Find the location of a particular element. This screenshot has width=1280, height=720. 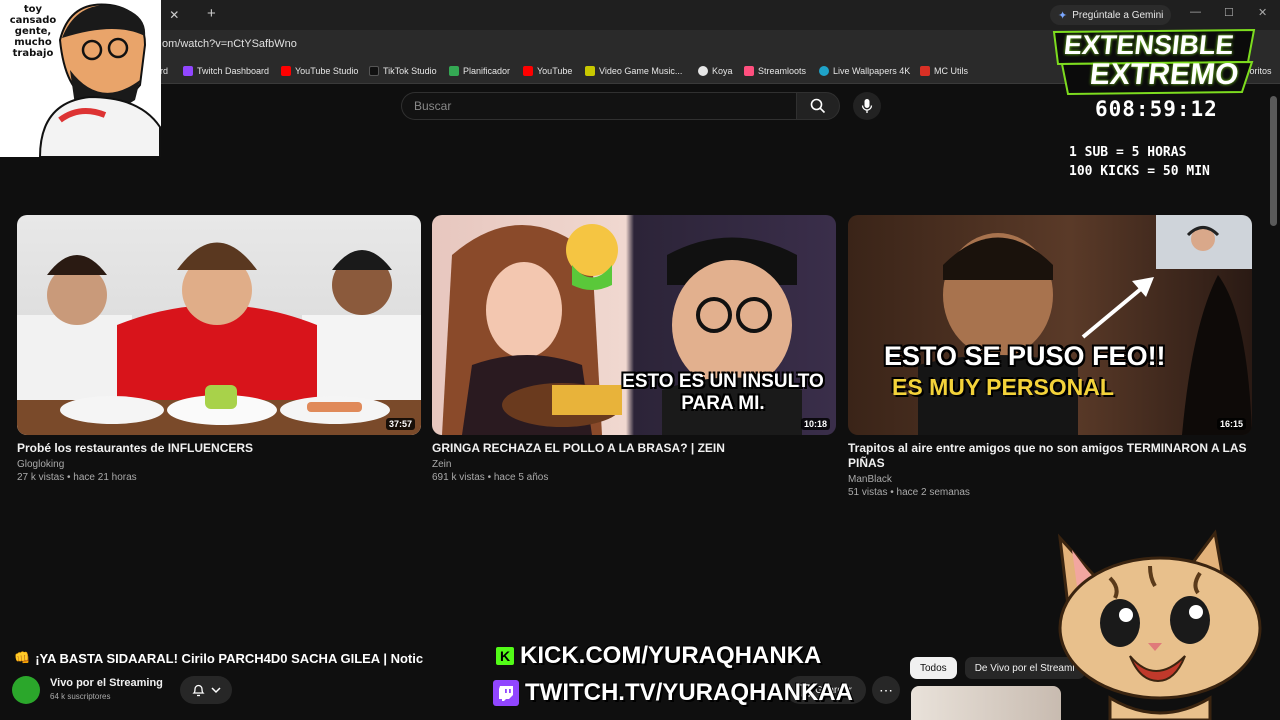

koya-icon is located at coordinates (703, 71).